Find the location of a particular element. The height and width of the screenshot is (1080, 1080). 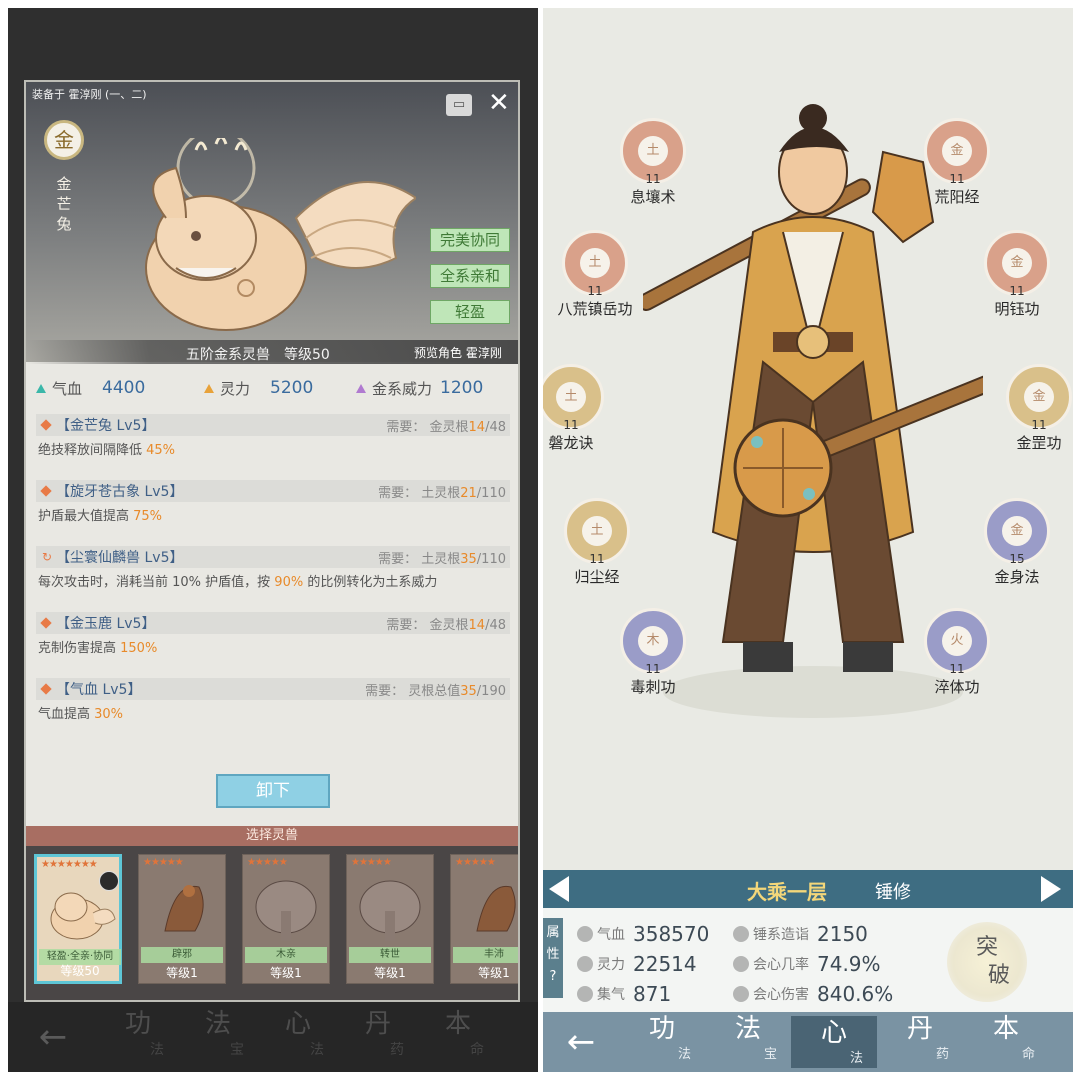

card-tag: 转世 is located at coordinates (390, 955).